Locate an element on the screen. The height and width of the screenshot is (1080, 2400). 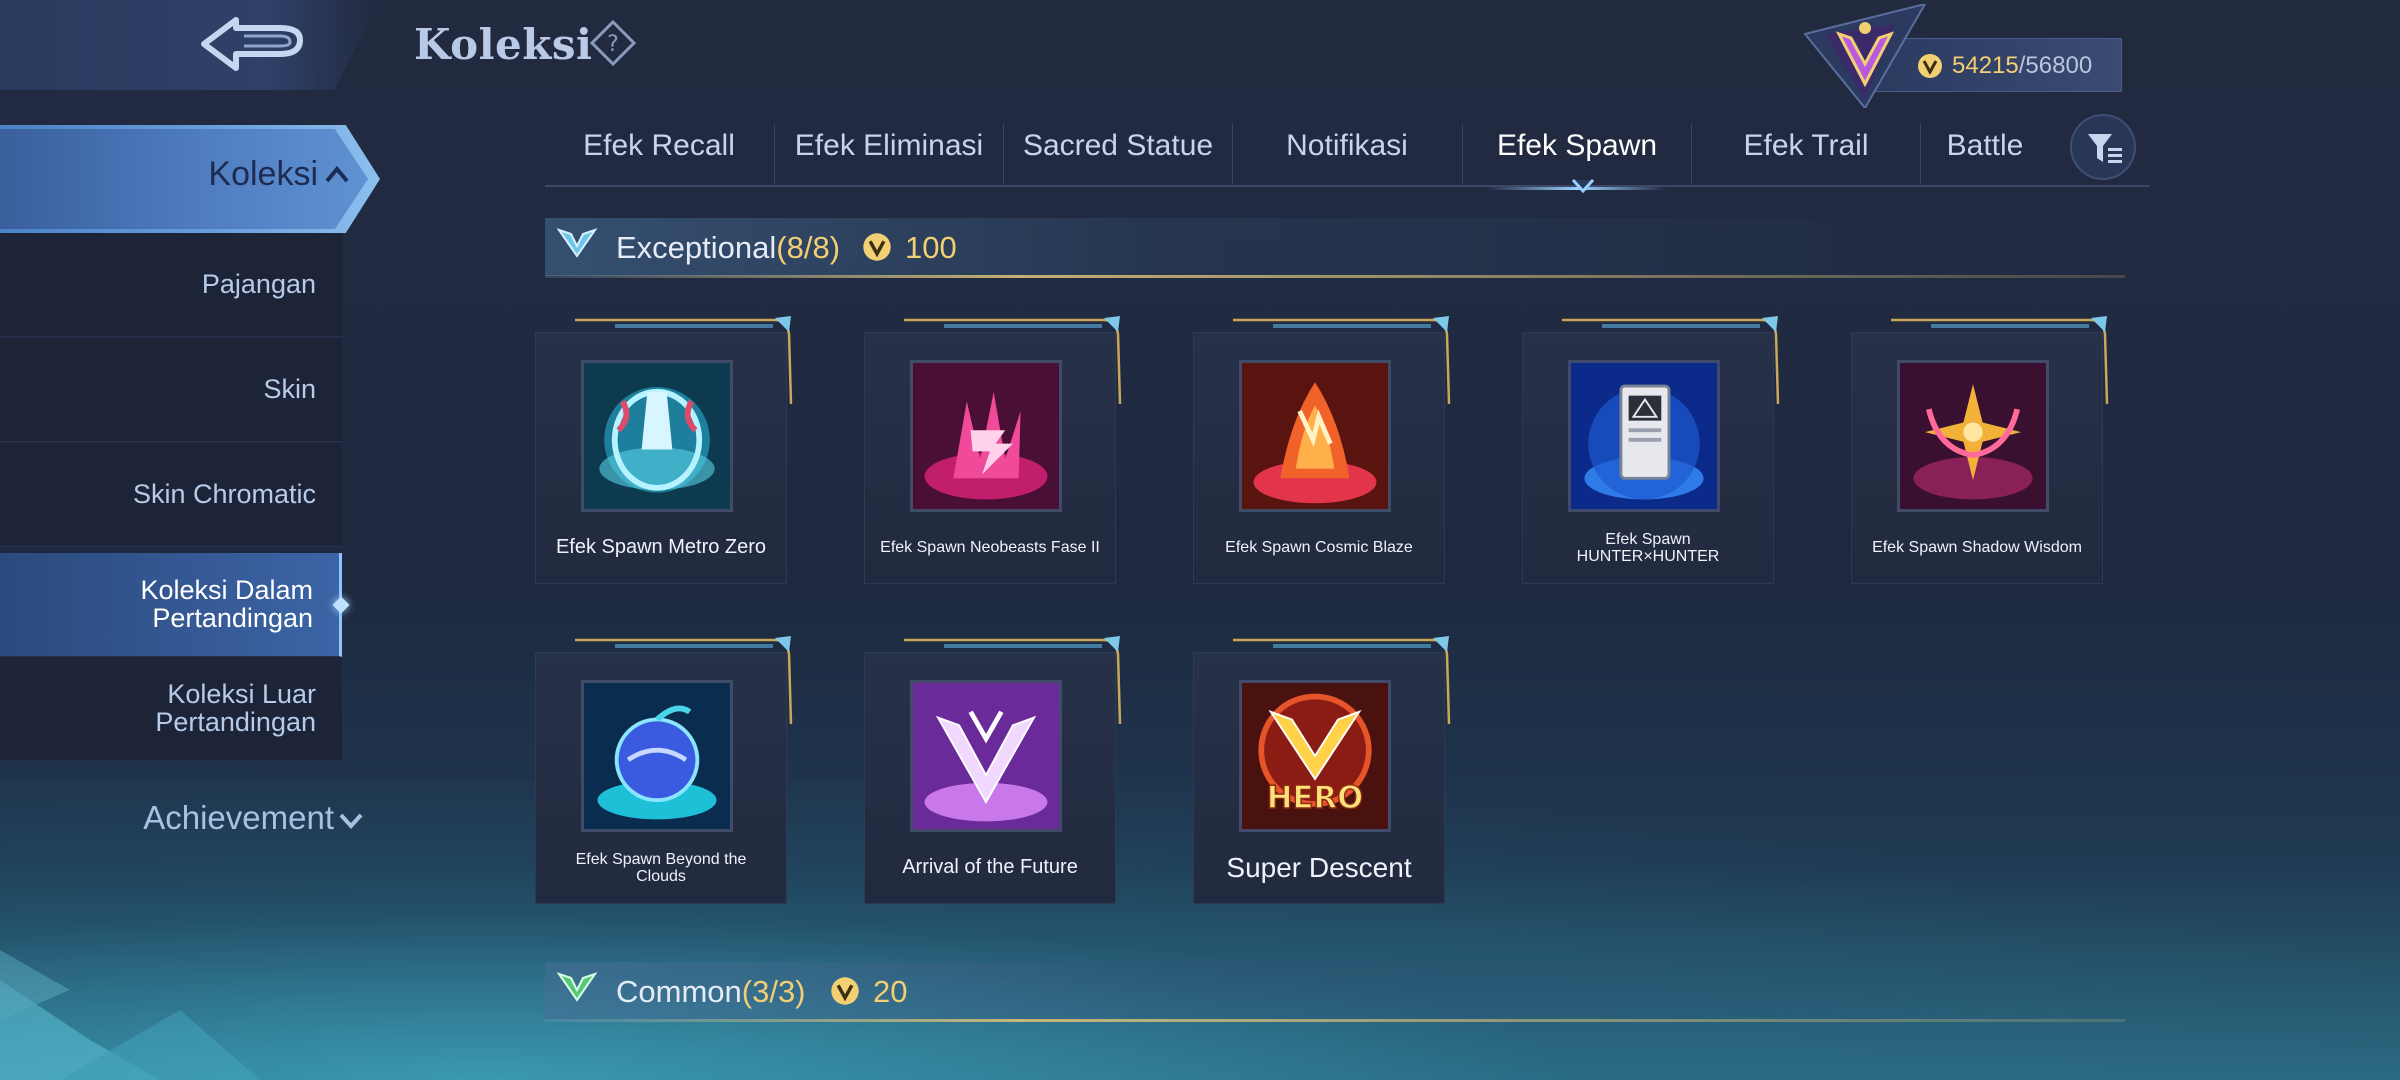
tab-label: Battle is located at coordinates (1985, 145).